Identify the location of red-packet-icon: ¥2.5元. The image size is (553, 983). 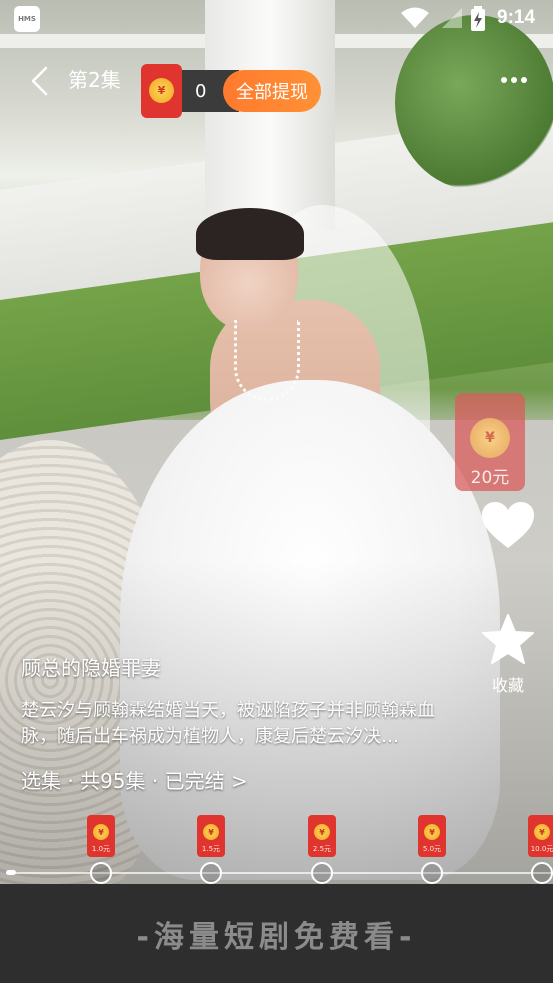
(322, 836).